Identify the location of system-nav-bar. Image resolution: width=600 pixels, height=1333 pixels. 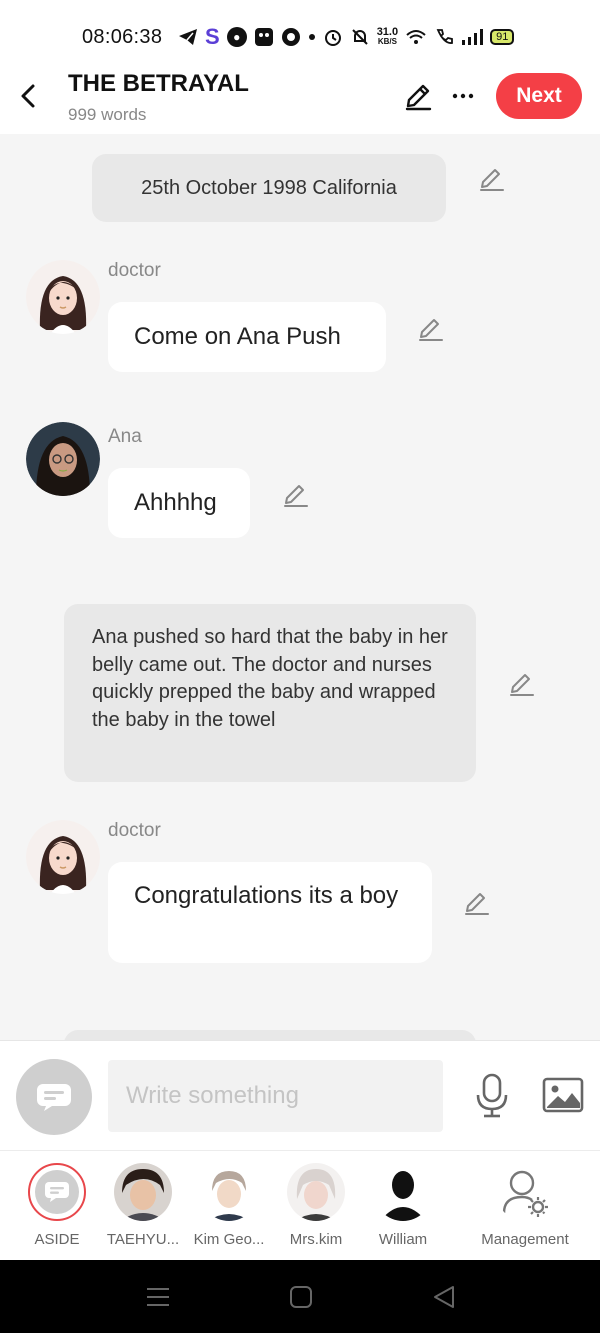
(300, 1296).